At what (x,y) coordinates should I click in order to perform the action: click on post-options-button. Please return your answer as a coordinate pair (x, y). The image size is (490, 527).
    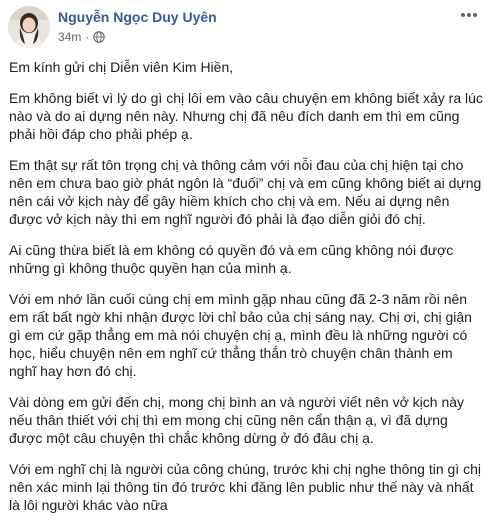
    Looking at the image, I should click on (469, 15).